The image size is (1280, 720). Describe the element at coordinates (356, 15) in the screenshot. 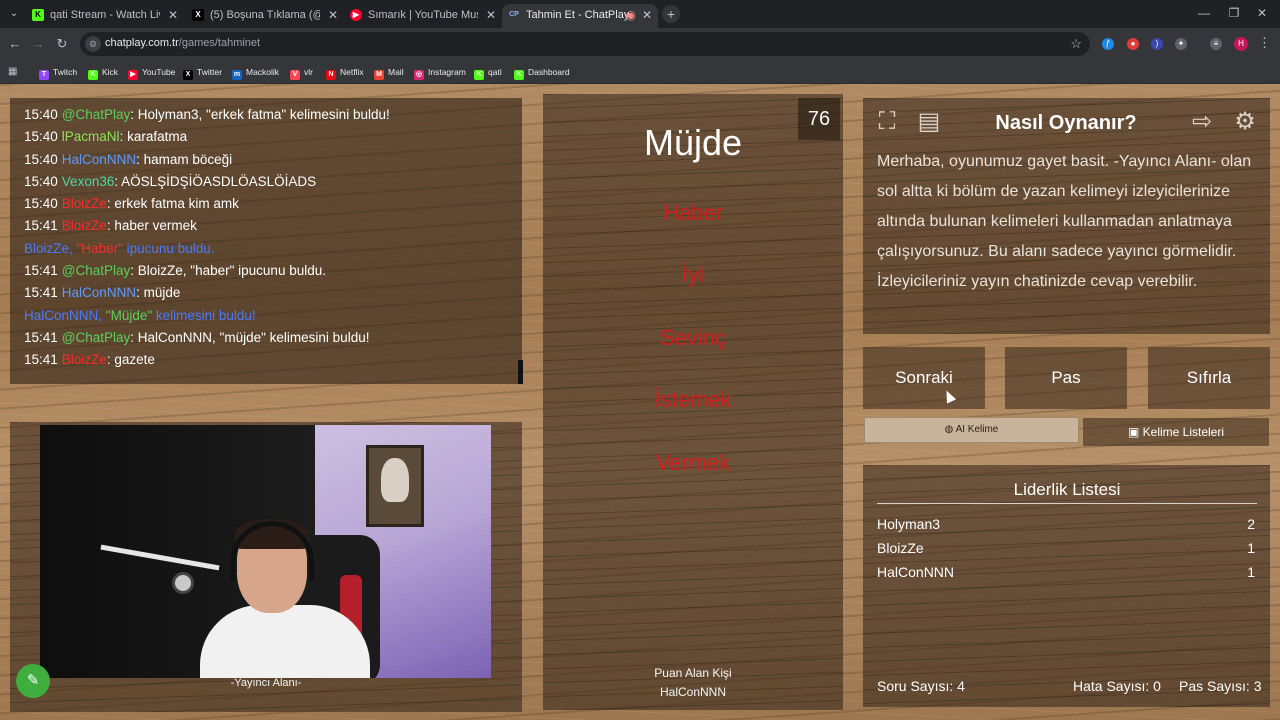

I see `youtube-music-icon: ▶` at that location.